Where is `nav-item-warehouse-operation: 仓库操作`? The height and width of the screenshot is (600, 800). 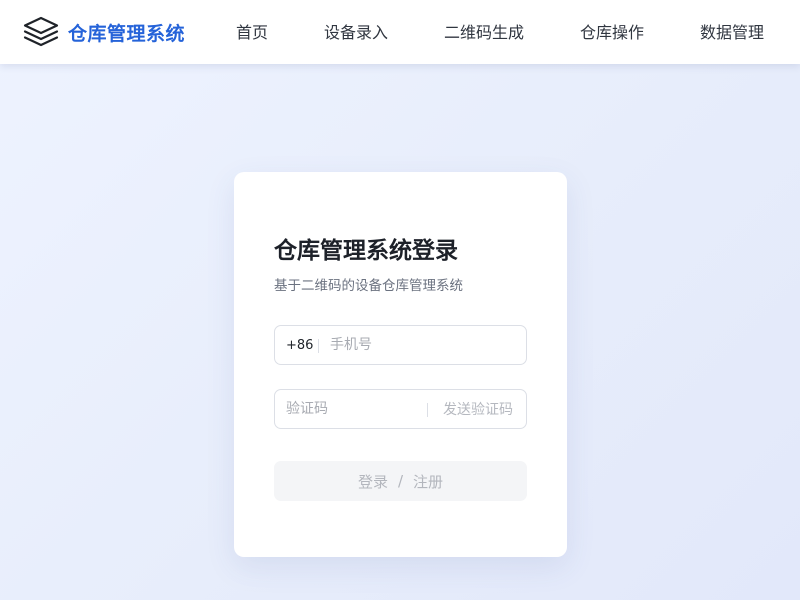
nav-item-warehouse-operation: 仓库操作 is located at coordinates (612, 33).